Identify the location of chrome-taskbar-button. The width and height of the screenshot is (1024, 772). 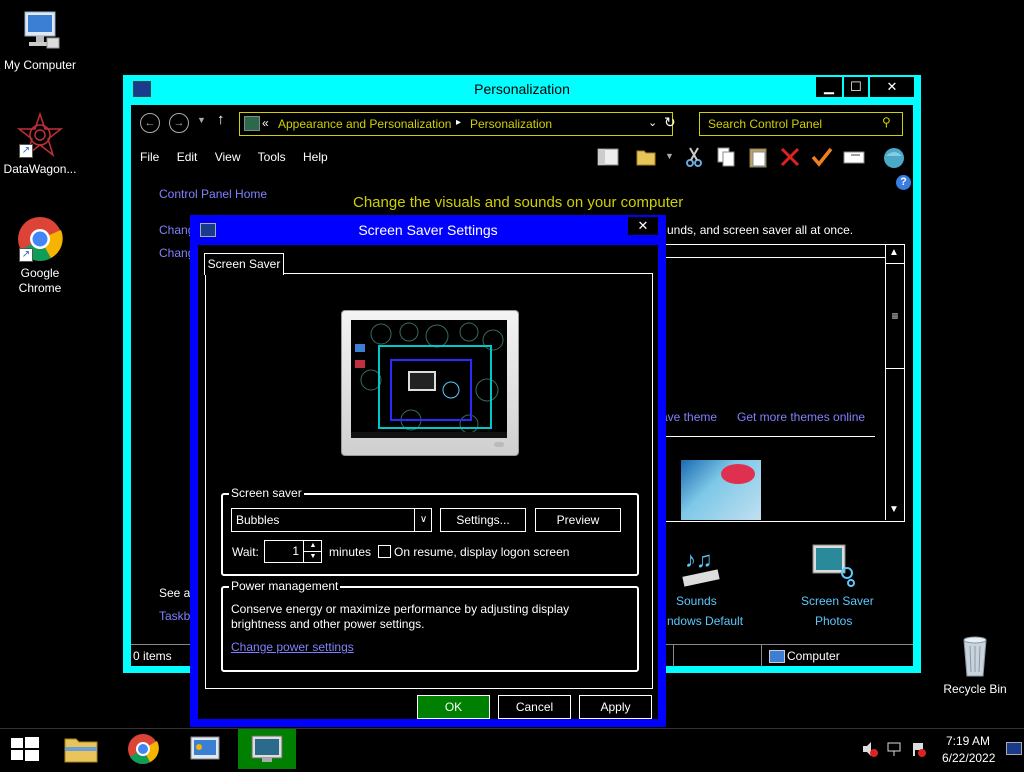
(143, 749).